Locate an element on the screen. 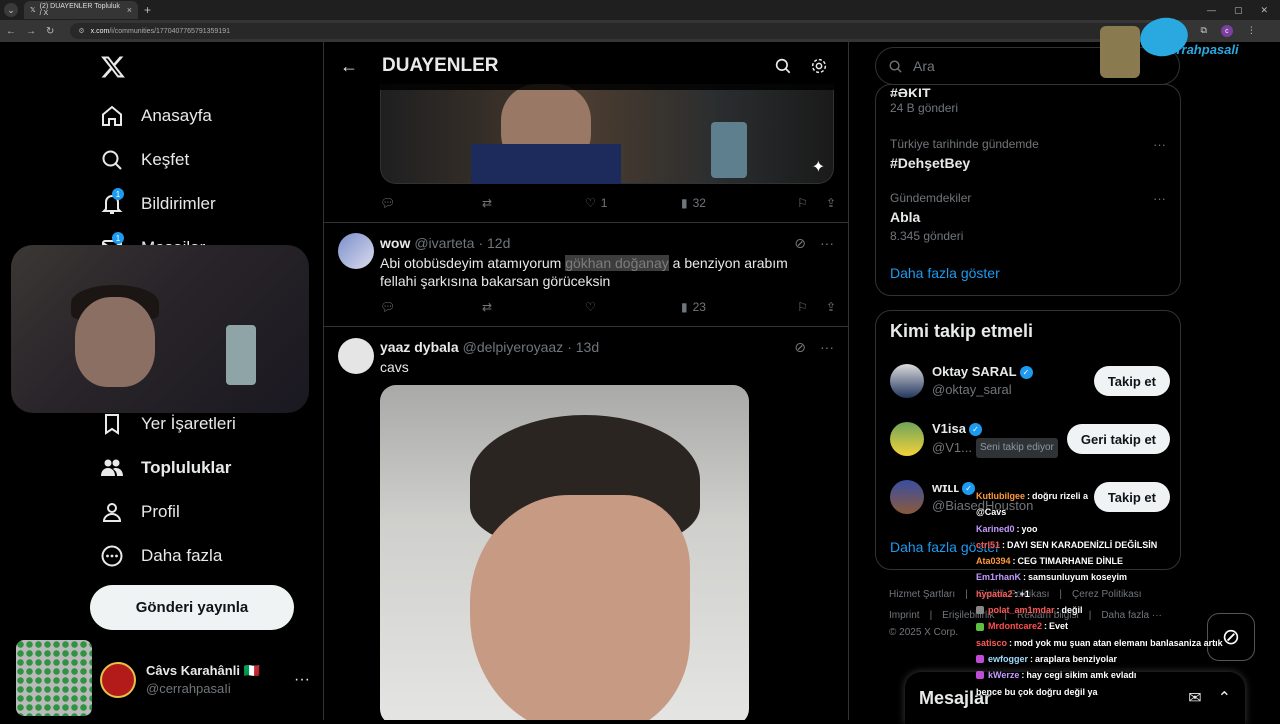  follows-you-badge: Seni takip ediyor is located at coordinates (1016, 448).